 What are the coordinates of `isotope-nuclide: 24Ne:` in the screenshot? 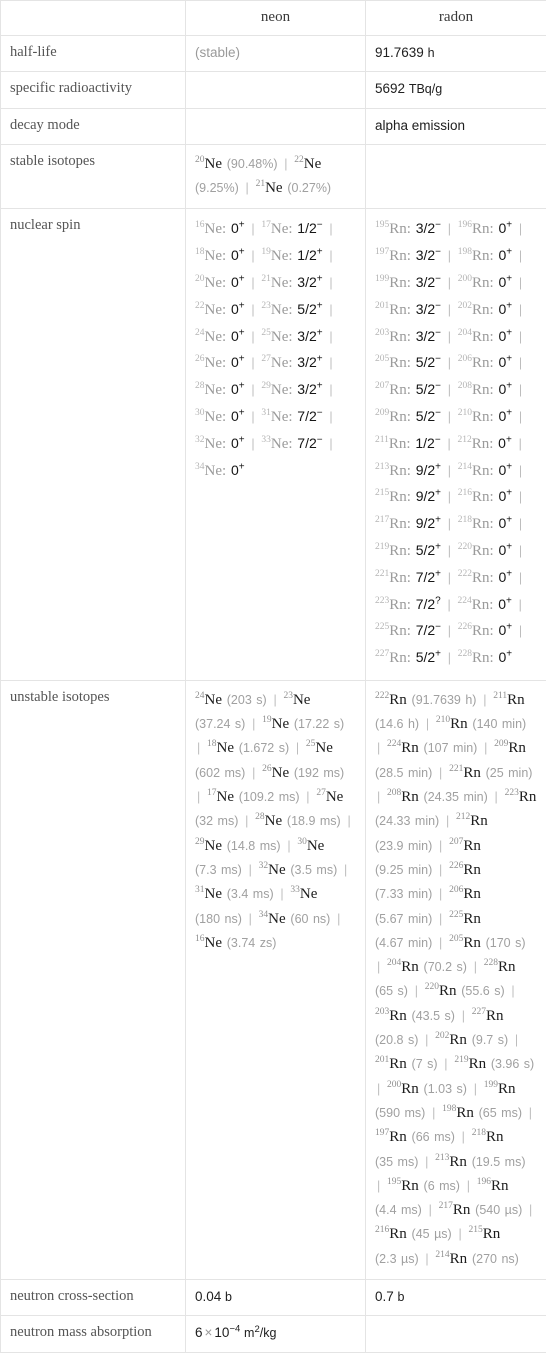 It's located at (210, 337).